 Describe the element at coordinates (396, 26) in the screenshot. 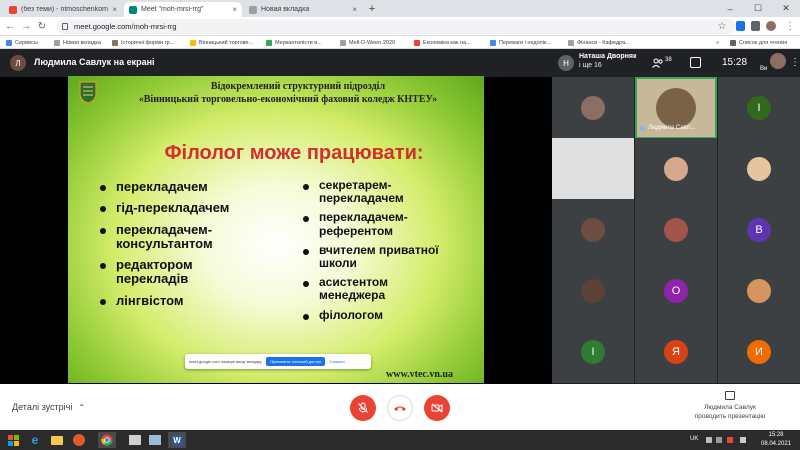

I see `url-field: meet.google.com/moh-mrsi-rrg` at that location.